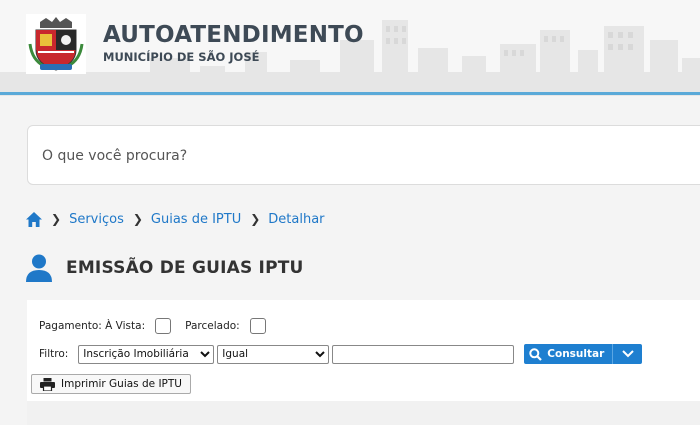 The image size is (700, 425). What do you see at coordinates (121, 384) in the screenshot?
I see `print-label: Imprimir Guias de IPTU` at bounding box center [121, 384].